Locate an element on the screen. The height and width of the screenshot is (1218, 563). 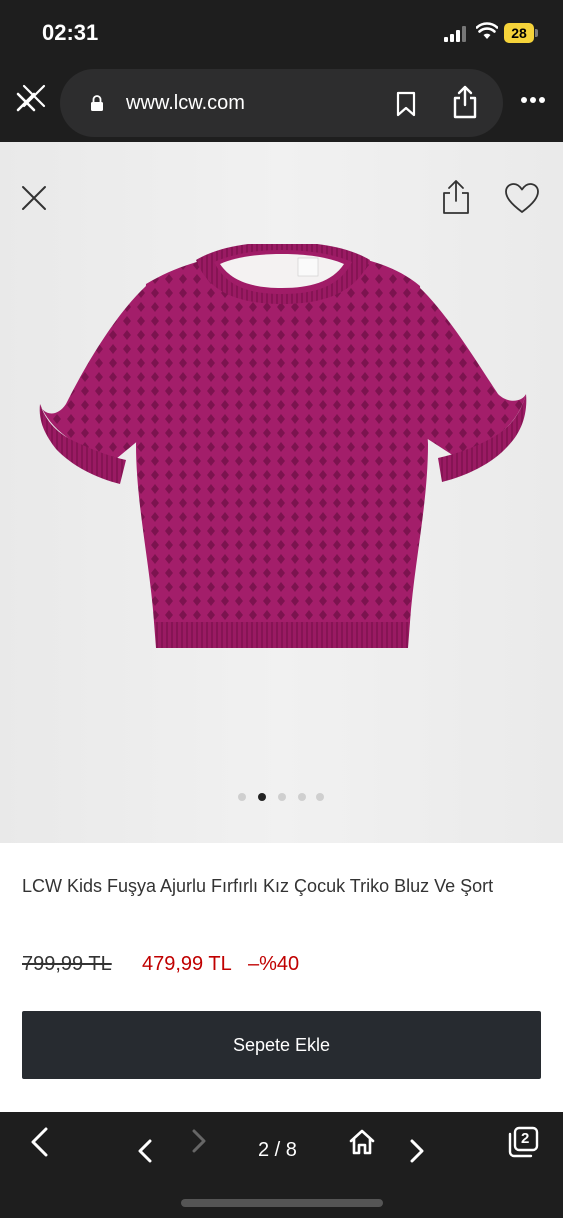
close-tab-icon is located at coordinates (32, 98).